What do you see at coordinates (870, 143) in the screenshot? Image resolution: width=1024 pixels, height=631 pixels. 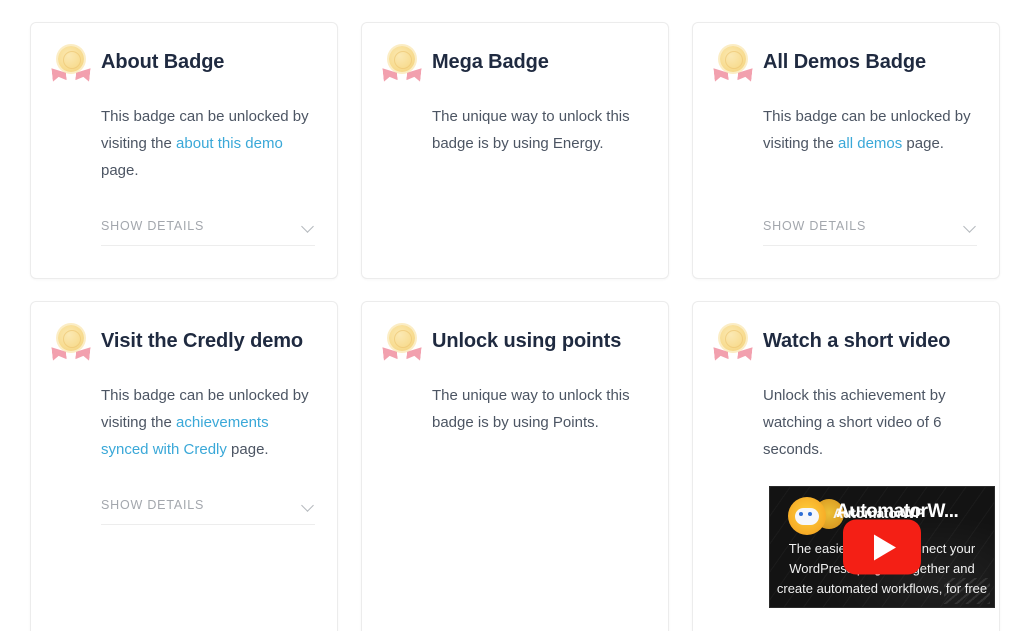 I see `card-description-link: all demos` at bounding box center [870, 143].